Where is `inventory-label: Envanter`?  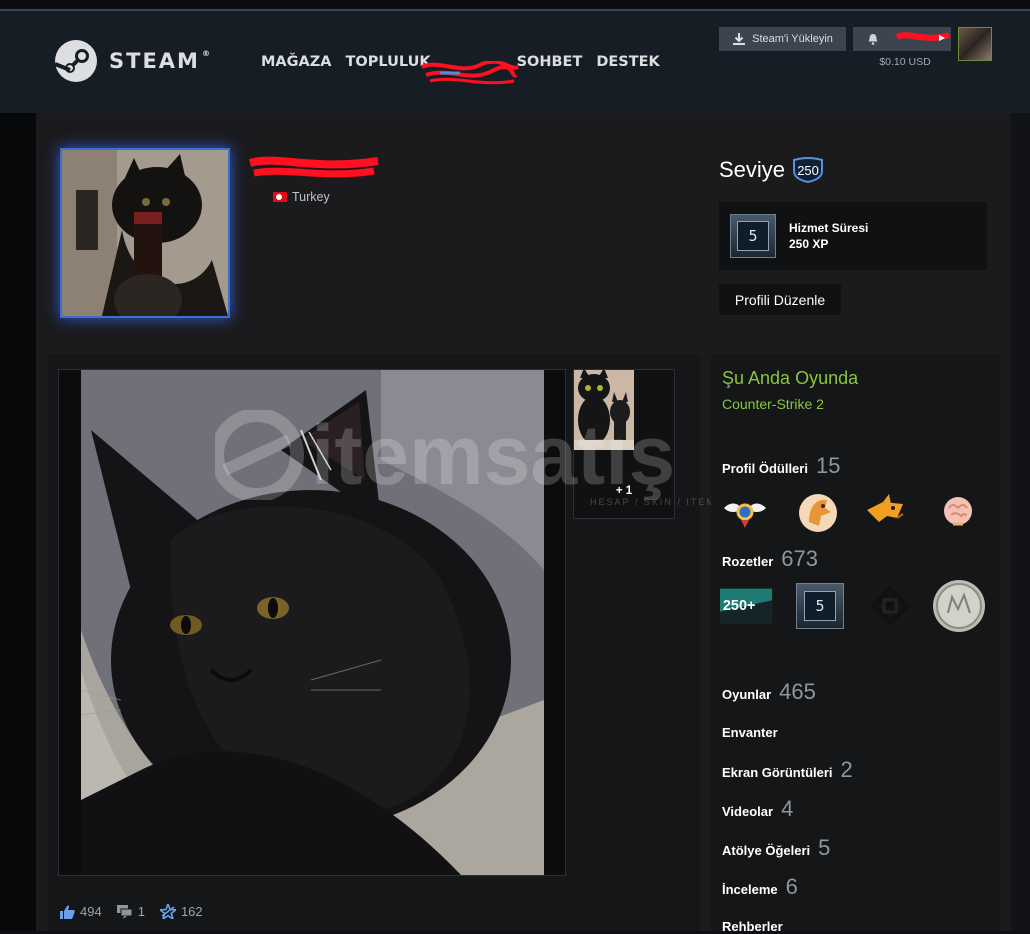 inventory-label: Envanter is located at coordinates (750, 732).